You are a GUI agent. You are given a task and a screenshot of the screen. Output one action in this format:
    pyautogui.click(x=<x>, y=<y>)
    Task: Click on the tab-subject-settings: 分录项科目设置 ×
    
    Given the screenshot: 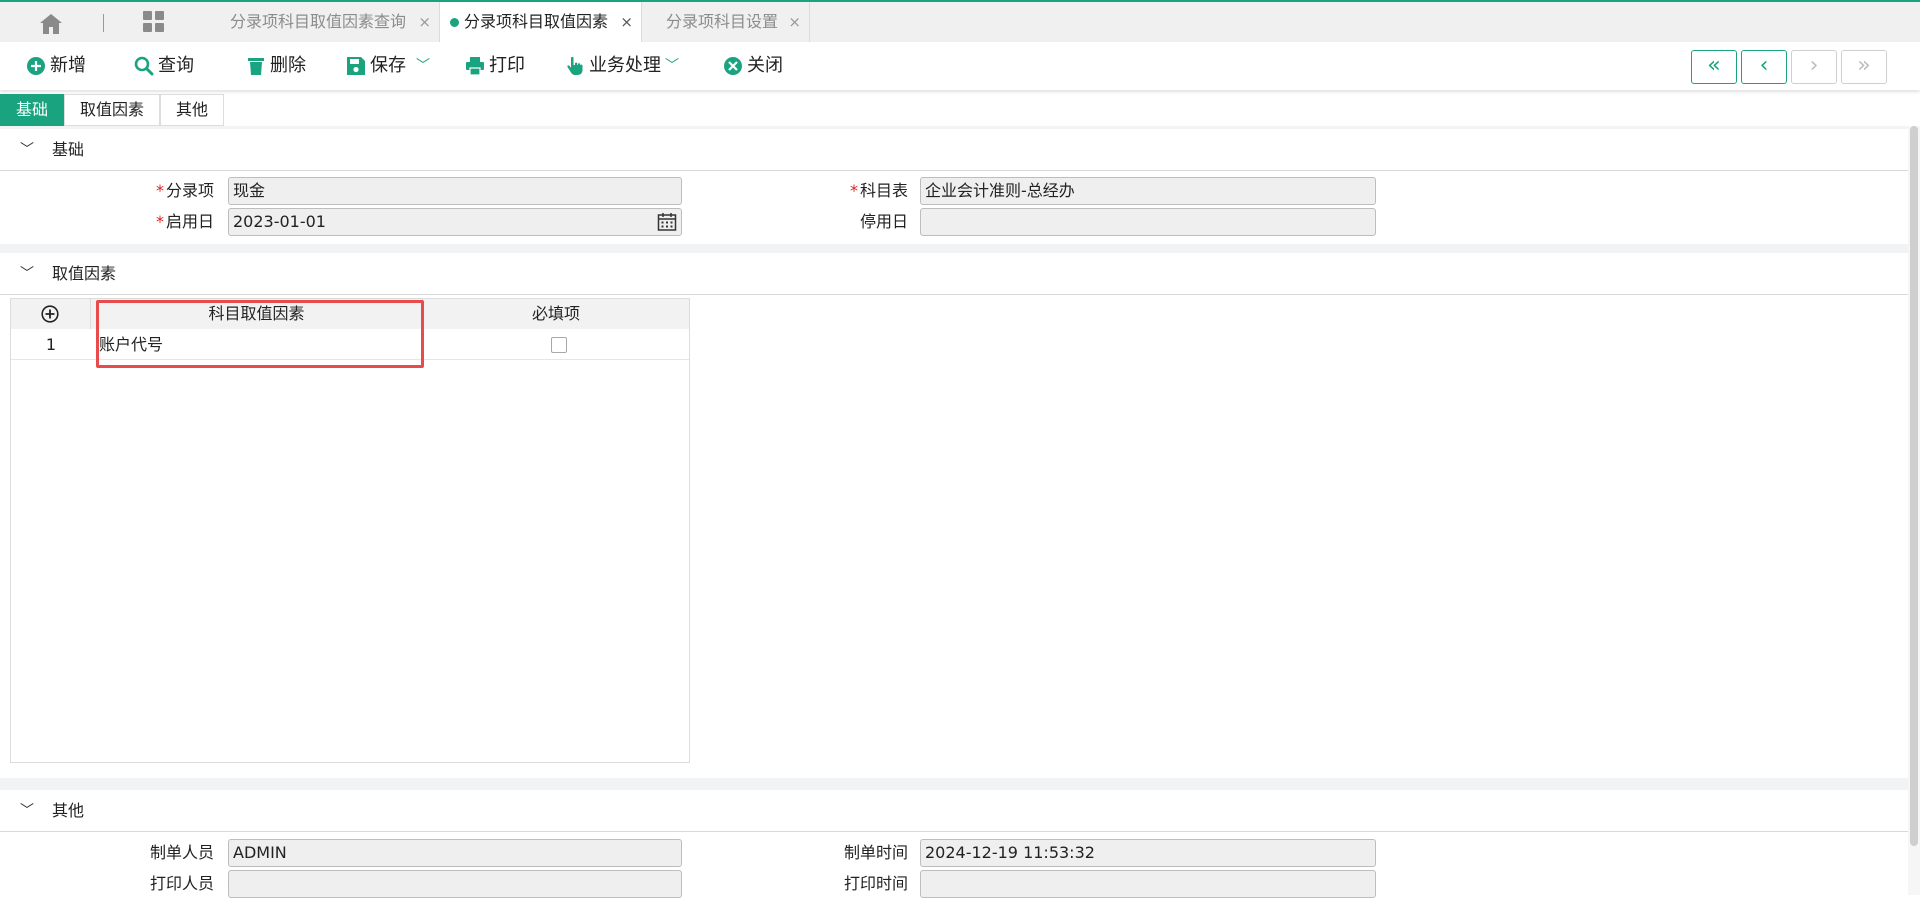 What is the action you would take?
    pyautogui.click(x=726, y=22)
    